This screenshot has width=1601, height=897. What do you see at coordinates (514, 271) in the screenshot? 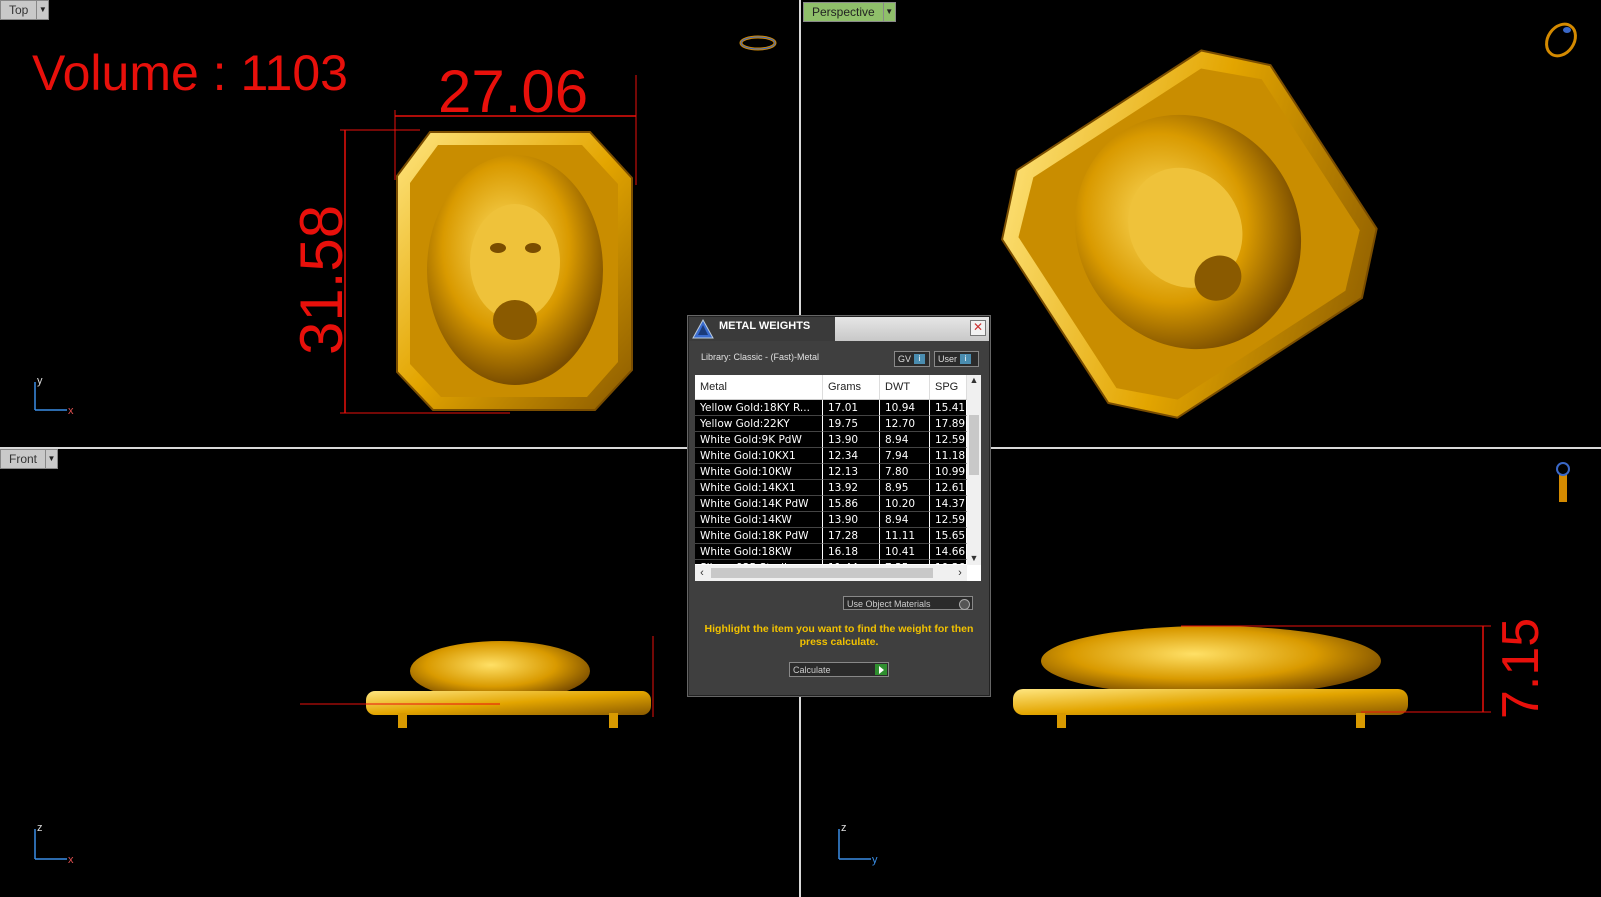
I see `lion-plate-top` at bounding box center [514, 271].